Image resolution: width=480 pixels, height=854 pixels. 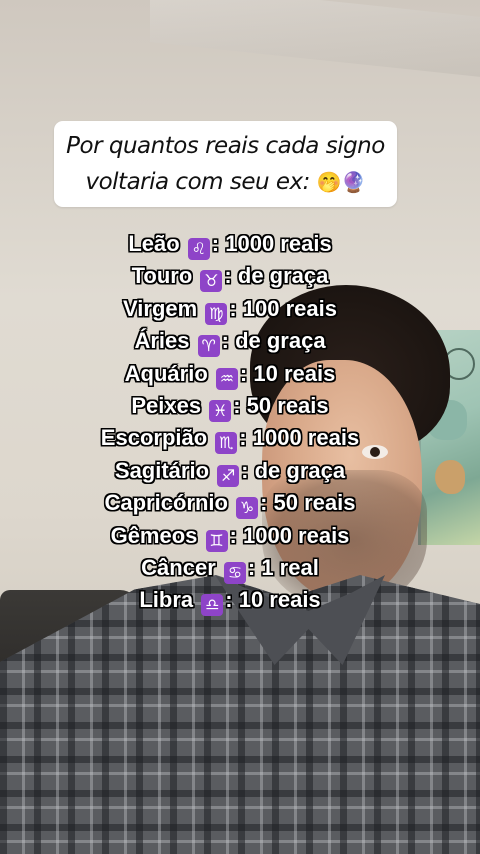 What do you see at coordinates (450, 477) in the screenshot?
I see `painting-shape` at bounding box center [450, 477].